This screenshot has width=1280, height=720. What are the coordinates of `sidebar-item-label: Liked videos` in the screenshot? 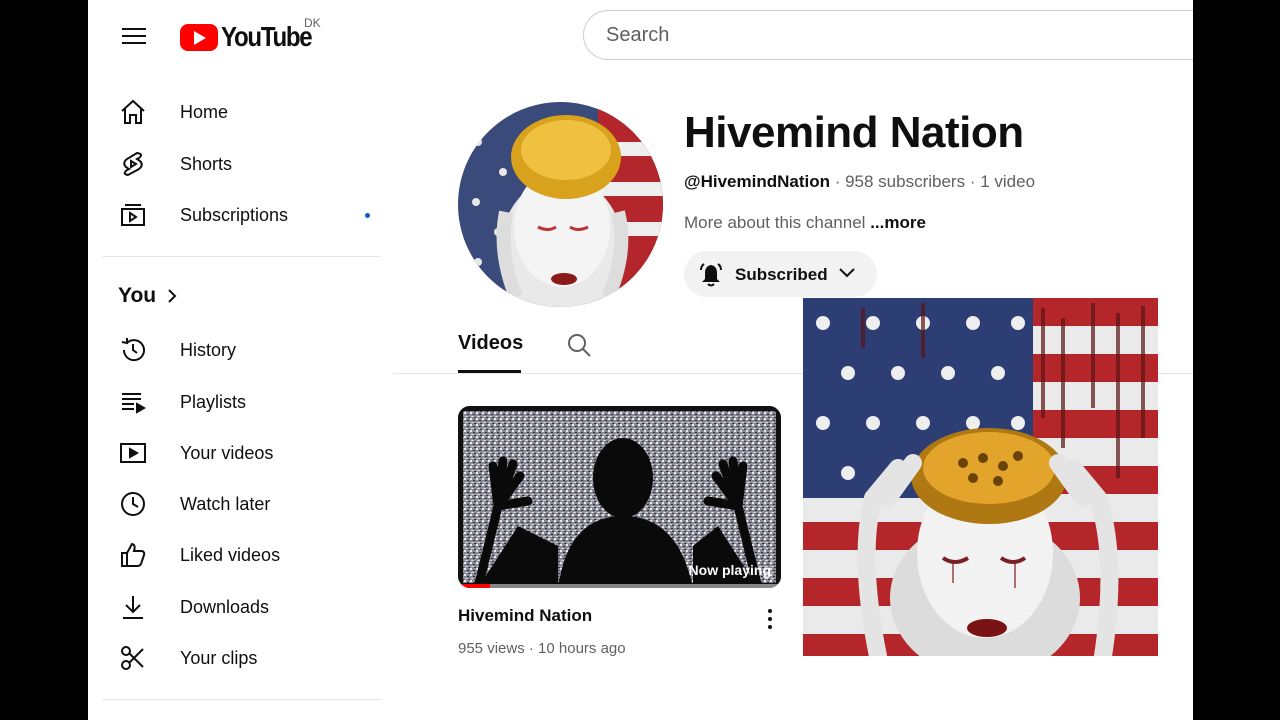 It's located at (230, 554).